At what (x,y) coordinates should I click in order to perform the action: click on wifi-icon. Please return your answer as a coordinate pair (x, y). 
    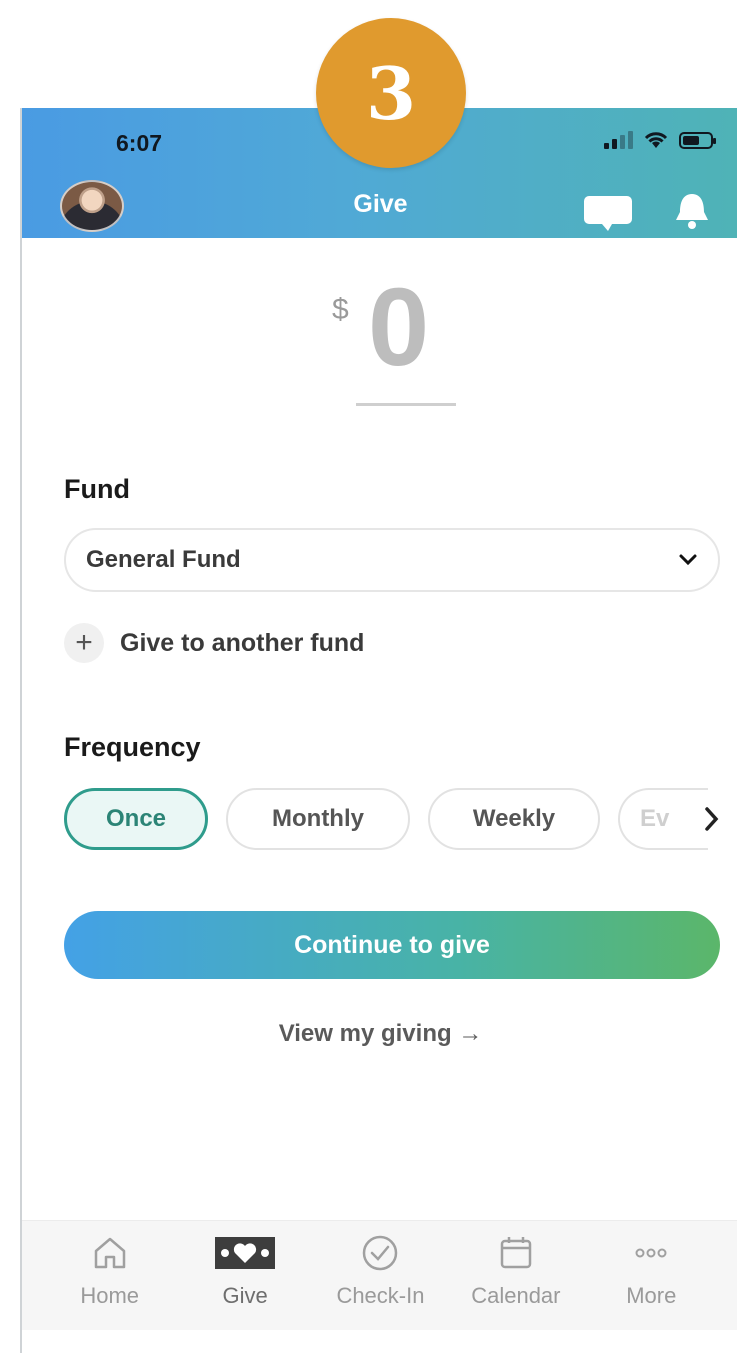
    Looking at the image, I should click on (656, 140).